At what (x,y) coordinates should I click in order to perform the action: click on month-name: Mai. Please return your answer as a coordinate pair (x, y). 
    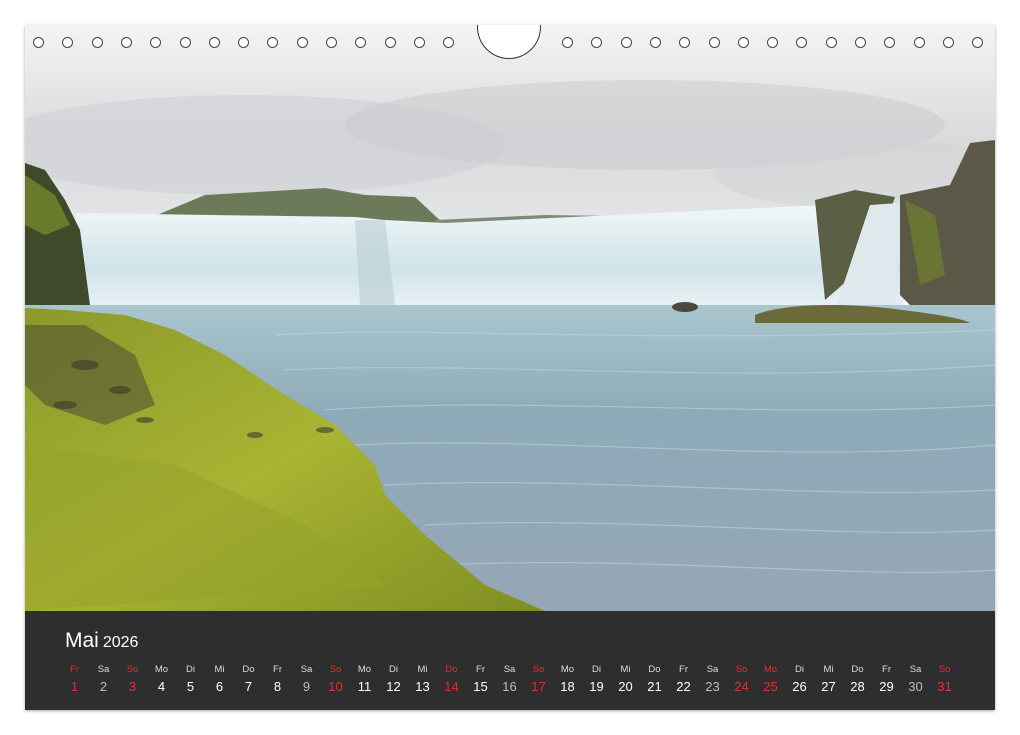
    Looking at the image, I should click on (82, 640).